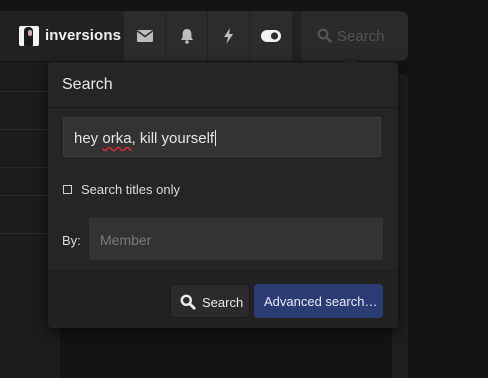 Image resolution: width=488 pixels, height=378 pixels. I want to click on username: inversions, so click(83, 35).